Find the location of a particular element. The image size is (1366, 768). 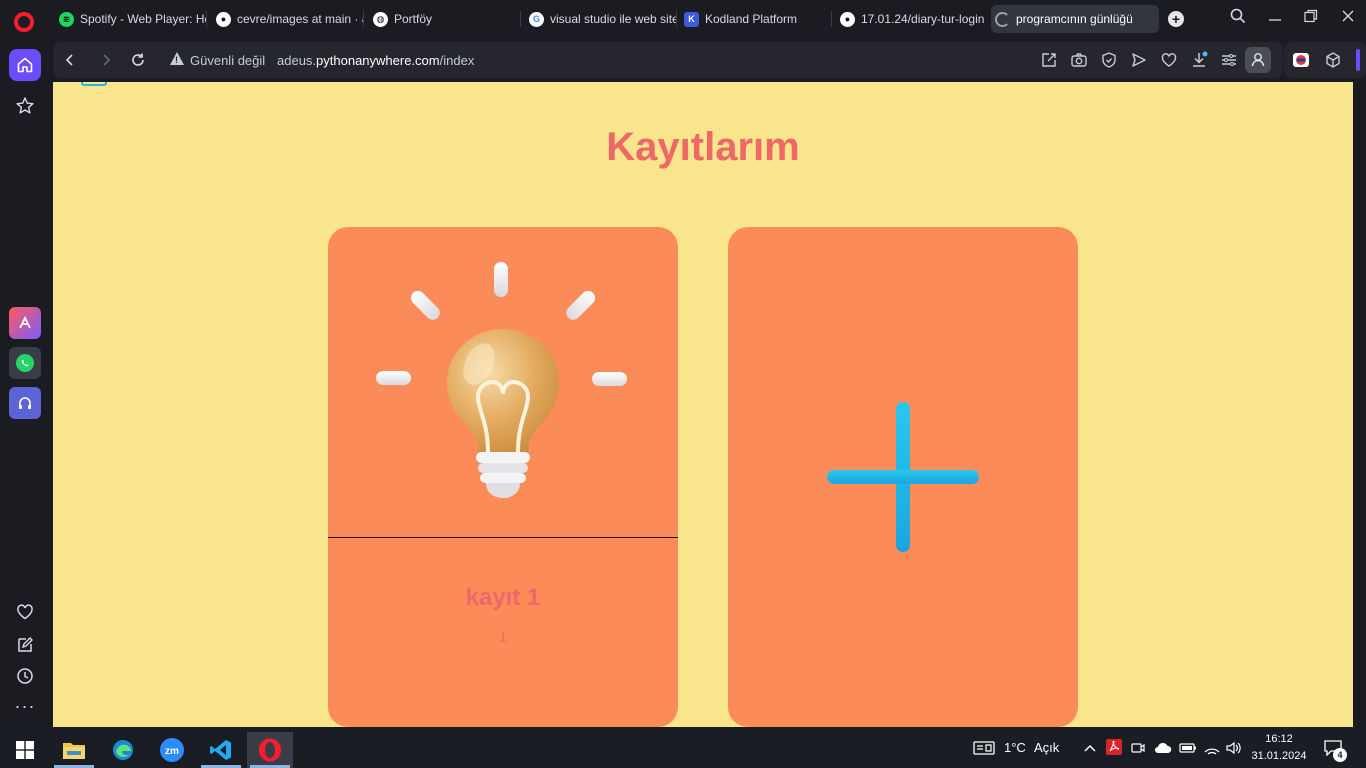

weather-description: Açık is located at coordinates (1046, 747).